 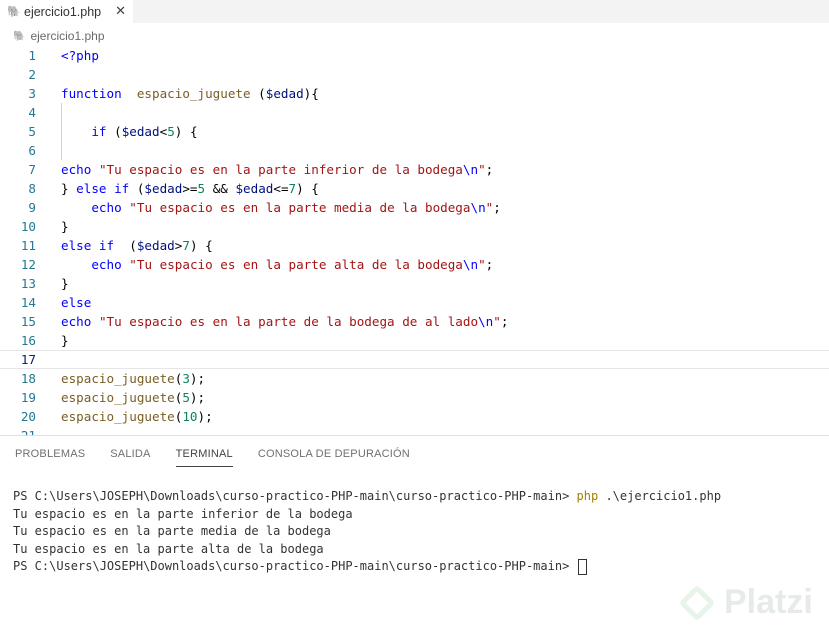 What do you see at coordinates (120, 11) in the screenshot?
I see `close-icon: ✕` at bounding box center [120, 11].